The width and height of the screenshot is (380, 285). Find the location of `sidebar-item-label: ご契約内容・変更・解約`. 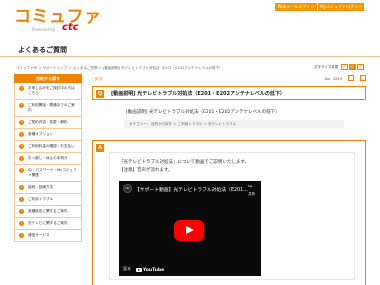

sidebar-item-label: ご契約内容・変更・解約 is located at coordinates (48, 122).